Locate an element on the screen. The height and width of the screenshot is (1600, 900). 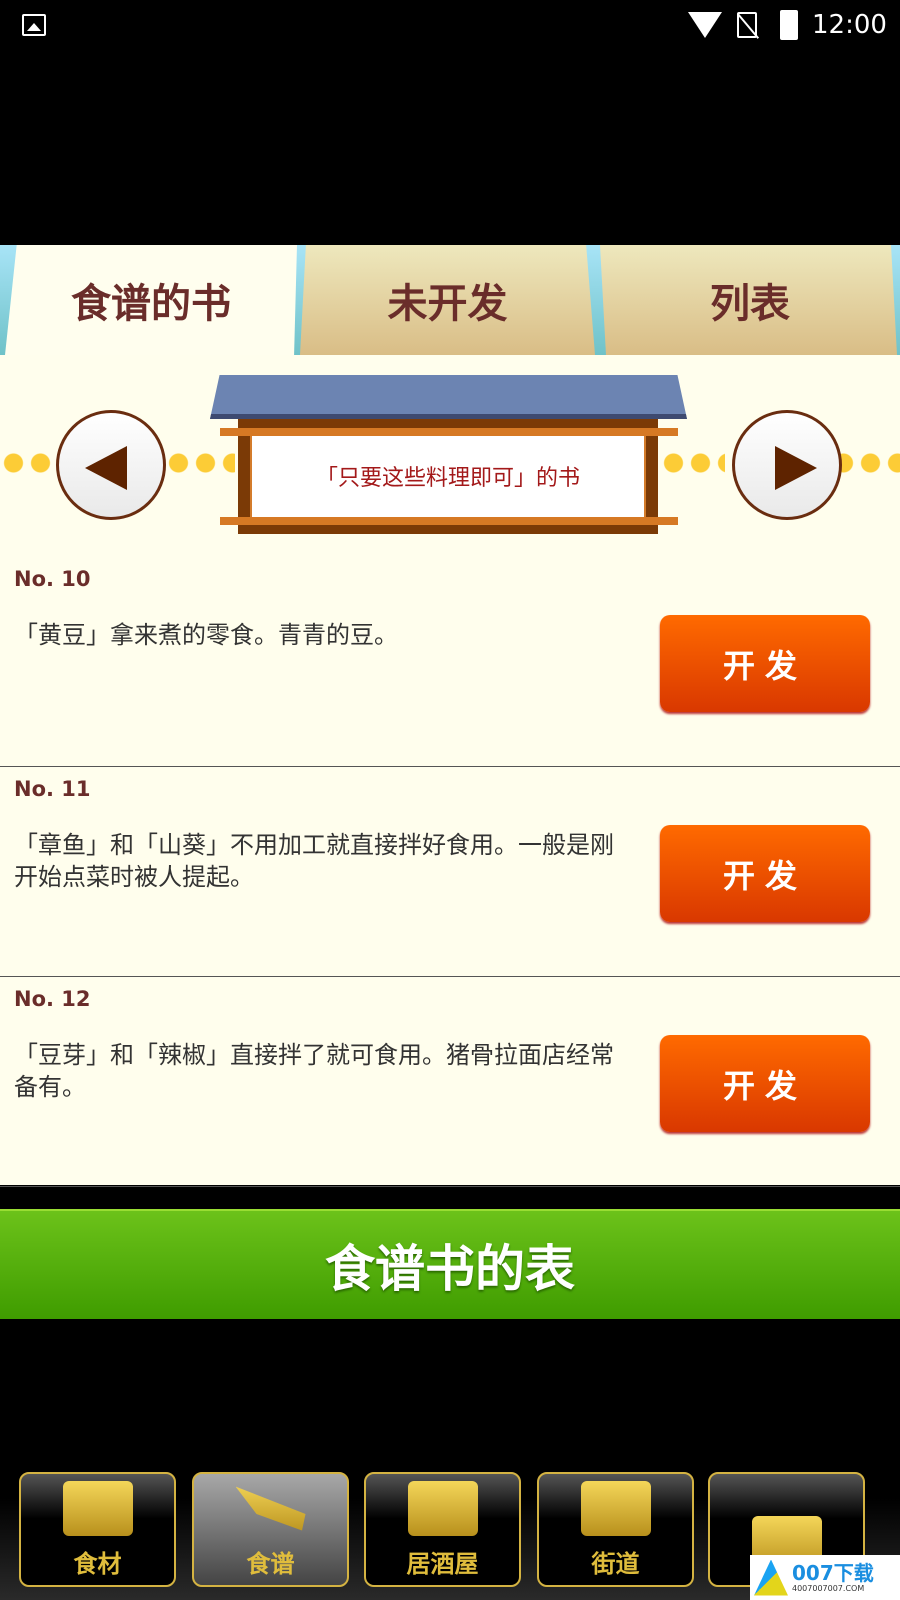
knife-icon is located at coordinates (270, 1508).